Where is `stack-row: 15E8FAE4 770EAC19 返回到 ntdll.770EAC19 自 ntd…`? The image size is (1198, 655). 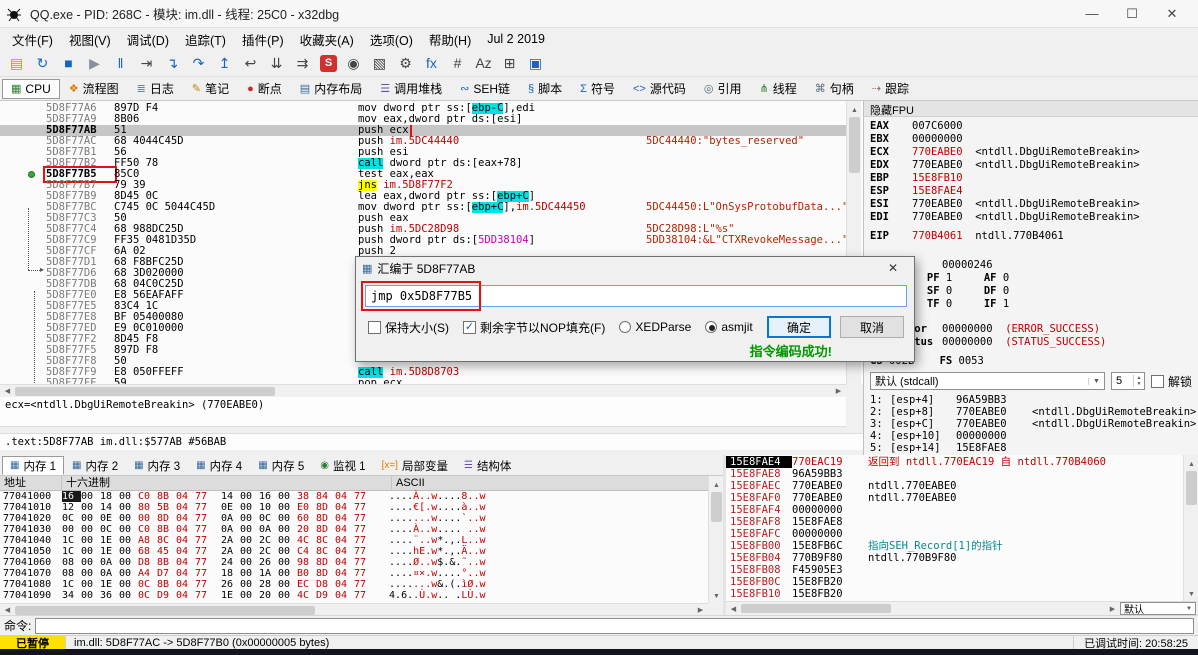
stack-row: 15E8FAE4 770EAC19 返回到 ntdll.770EAC19 自 ntd… is located at coordinates (954, 462).